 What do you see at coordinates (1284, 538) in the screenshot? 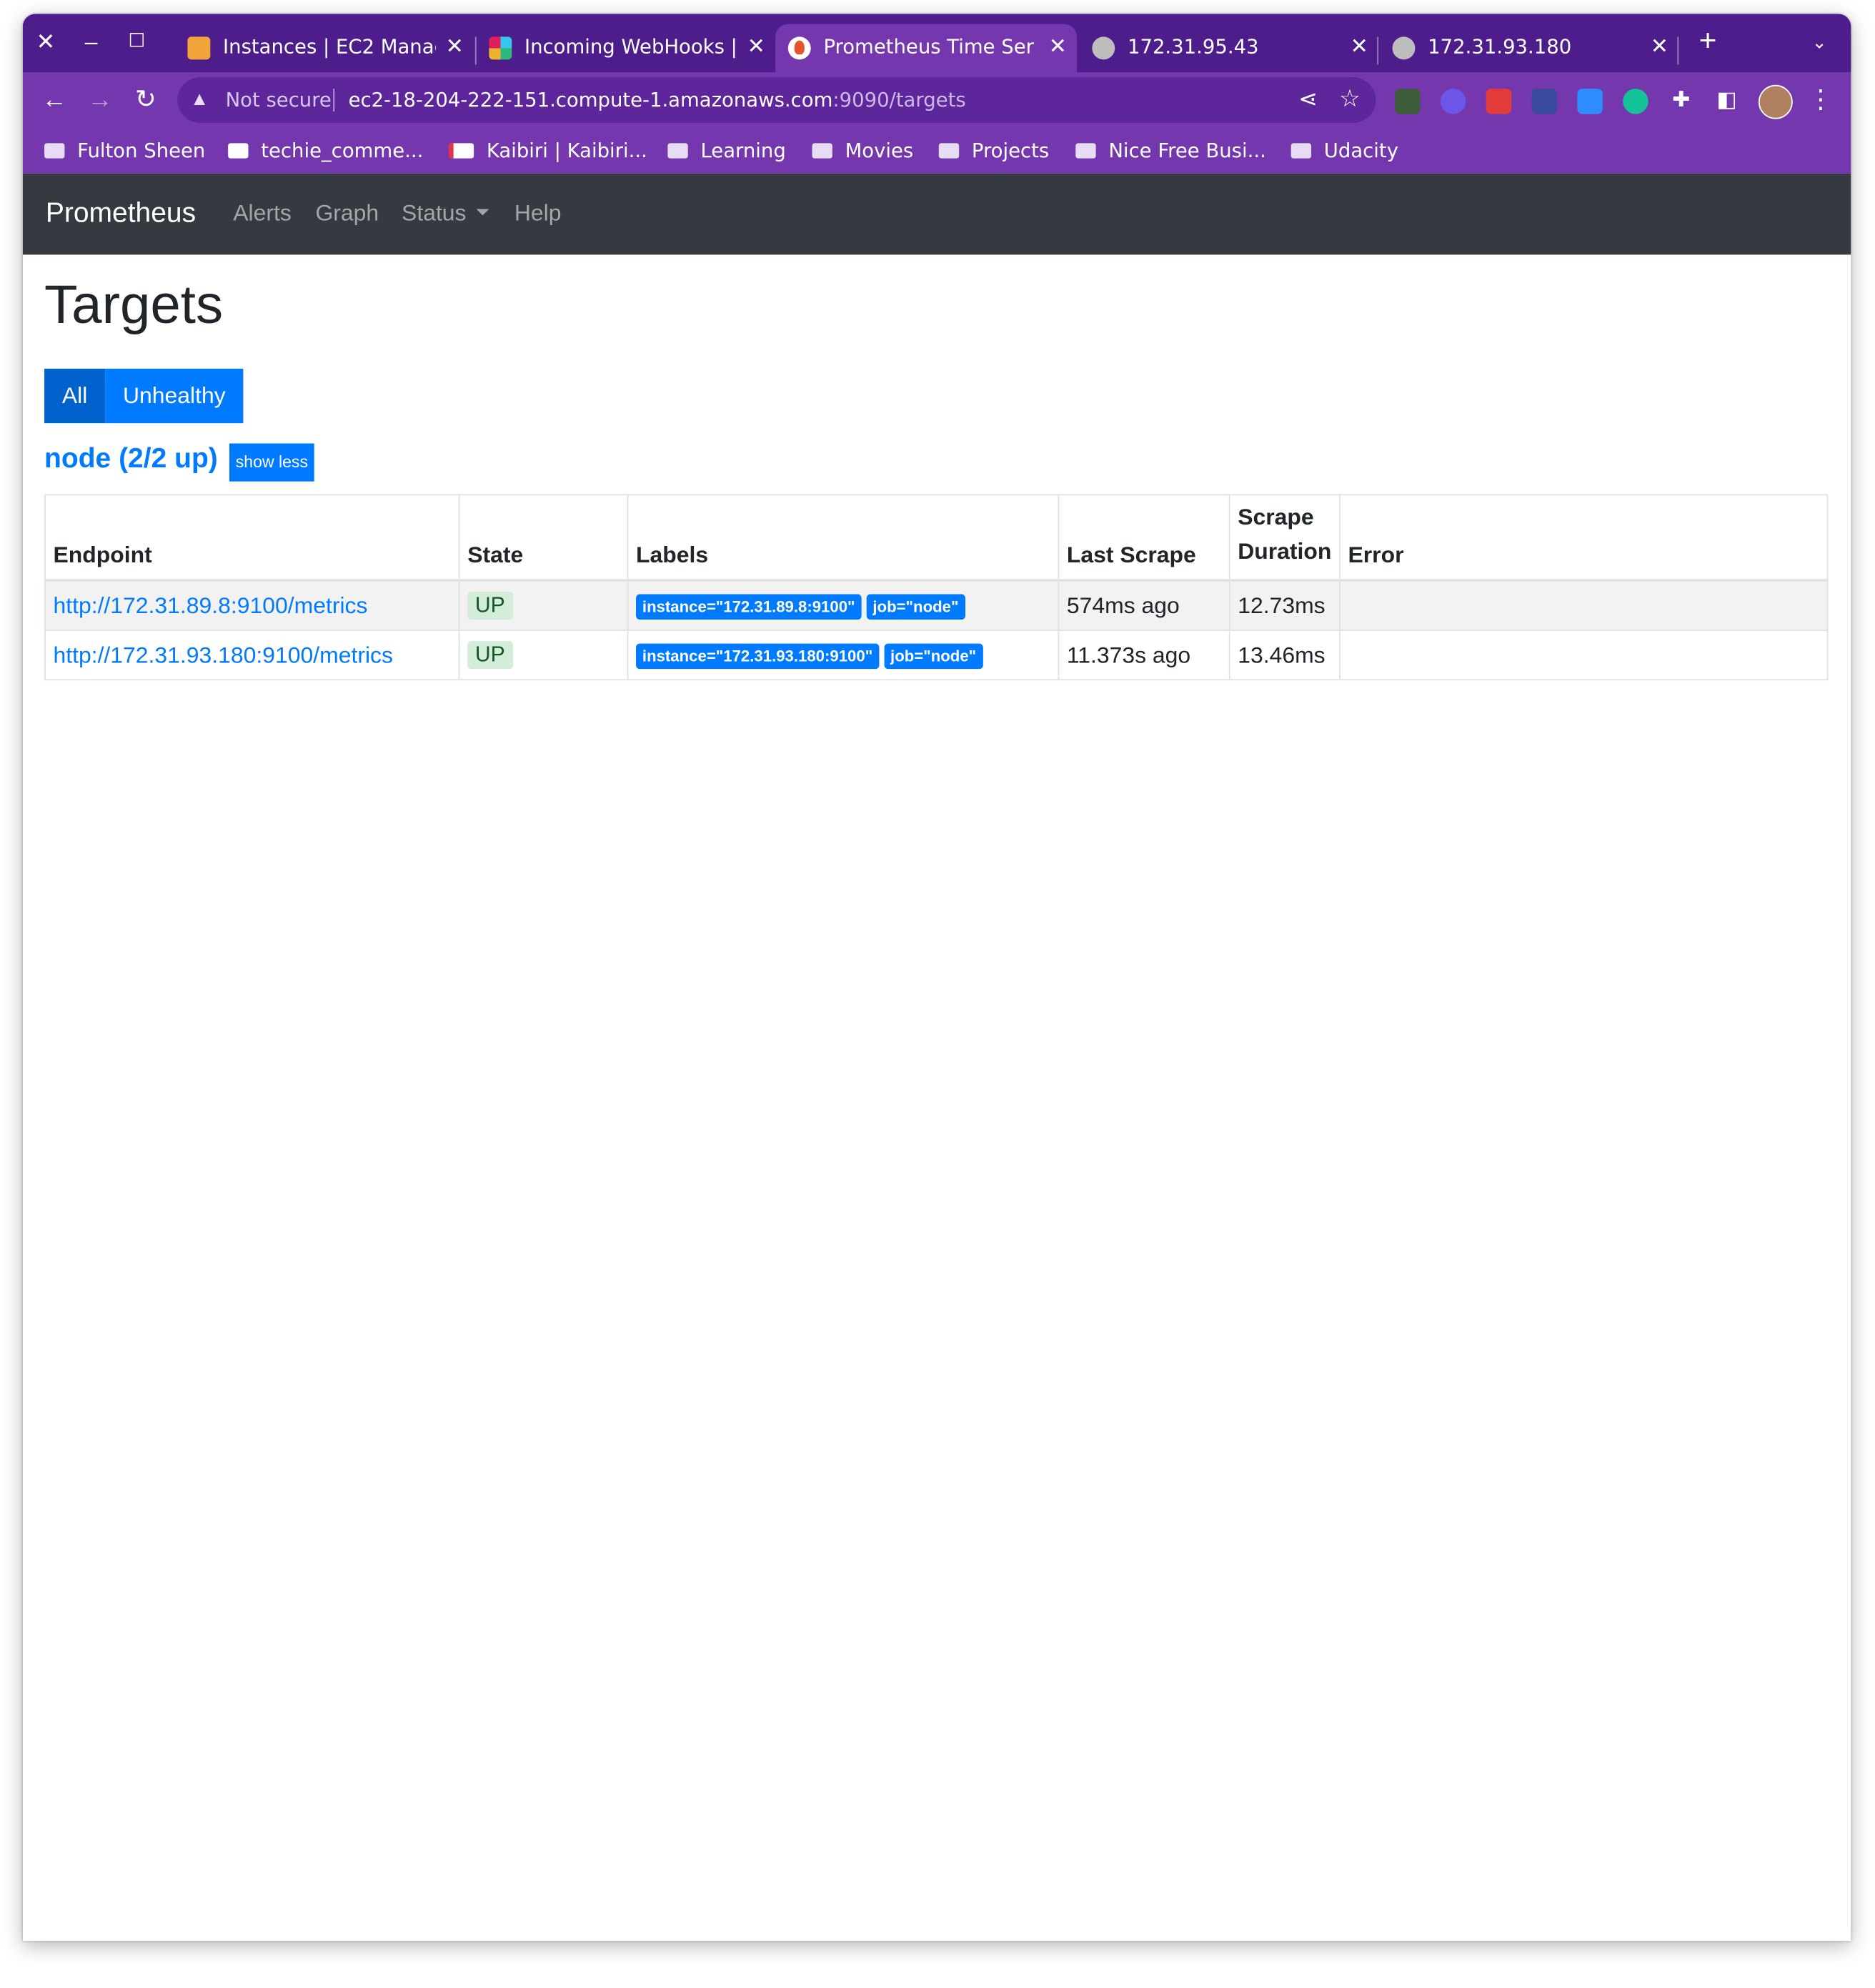
I see `col-scrape-duration: Scrape Duration` at bounding box center [1284, 538].